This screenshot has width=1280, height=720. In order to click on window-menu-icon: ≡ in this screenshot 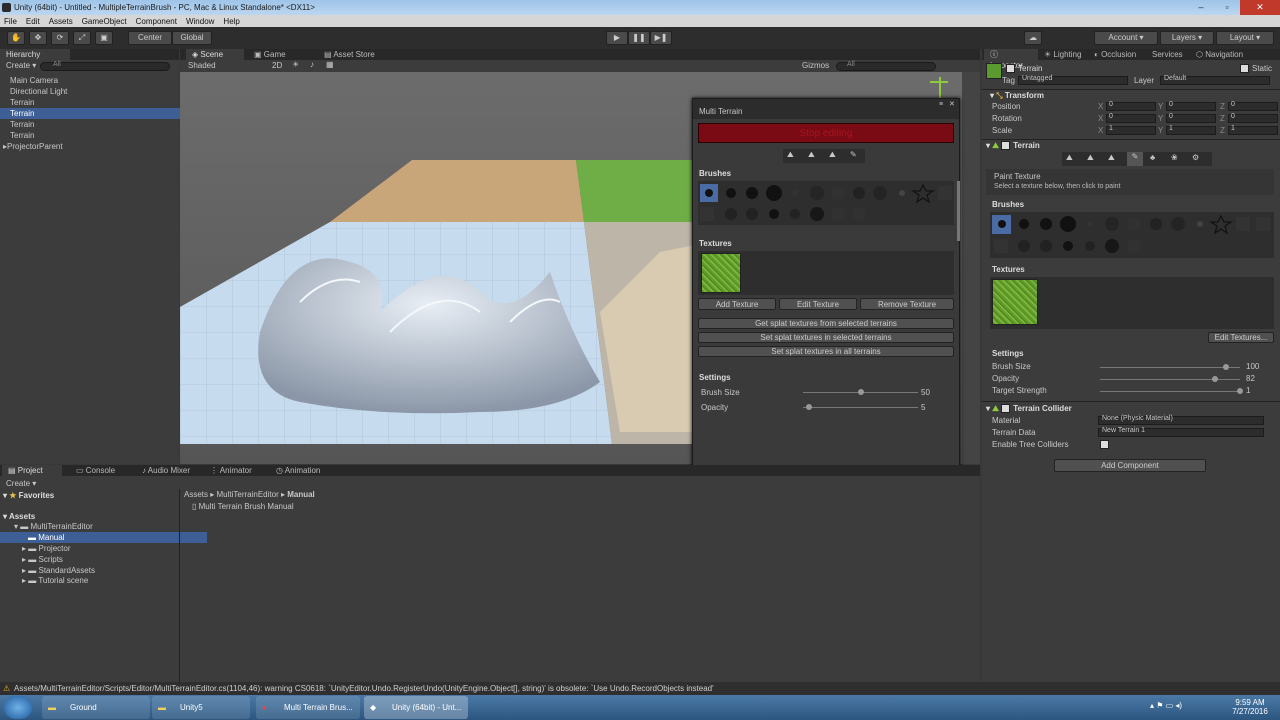, I will do `click(941, 104)`.